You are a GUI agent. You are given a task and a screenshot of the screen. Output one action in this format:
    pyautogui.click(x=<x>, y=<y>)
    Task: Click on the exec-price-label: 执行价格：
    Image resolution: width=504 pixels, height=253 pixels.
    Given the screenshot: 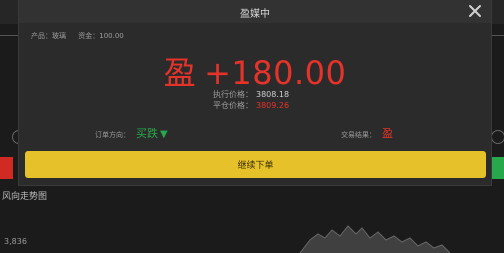 What is the action you would take?
    pyautogui.click(x=233, y=94)
    